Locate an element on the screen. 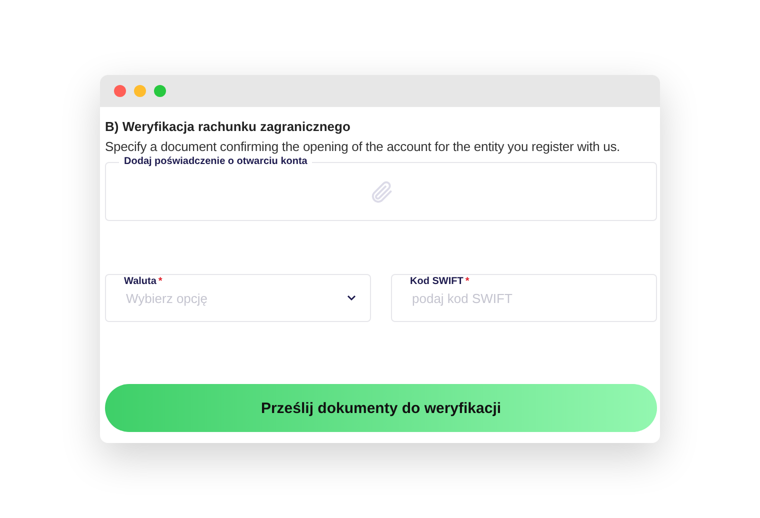  field-label: Dodaj poświadczenie o otwarciu konta is located at coordinates (216, 161).